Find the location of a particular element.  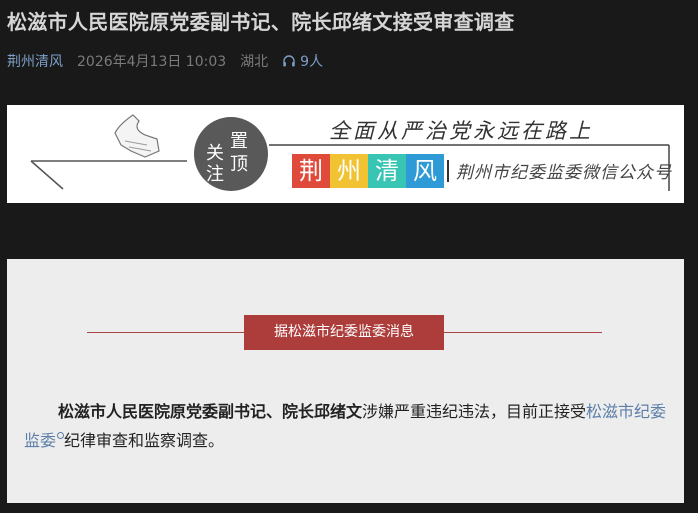

listen-count-value: 9人 is located at coordinates (312, 62).